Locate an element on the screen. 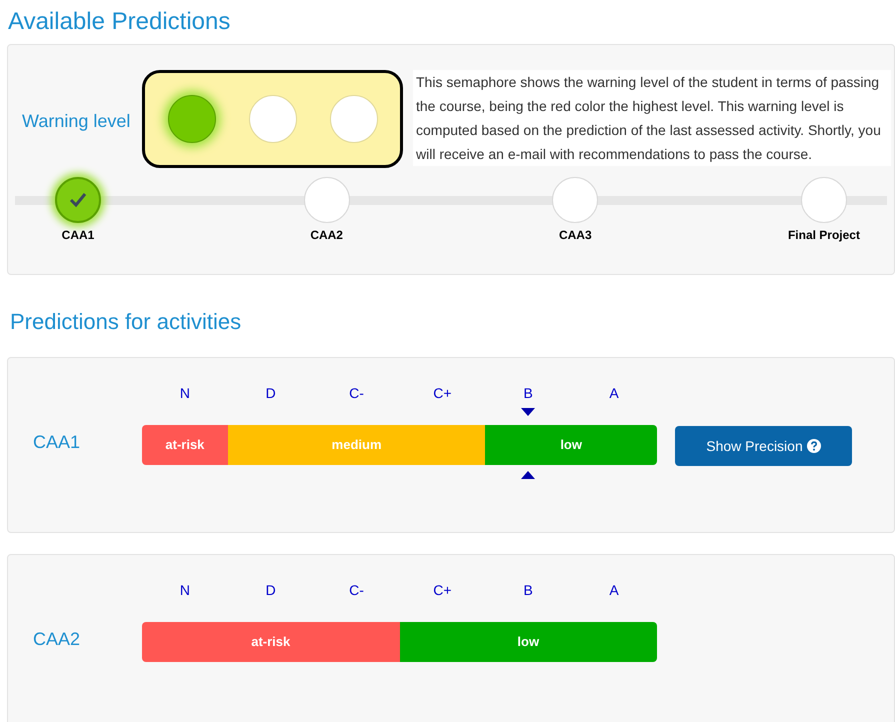  milestone-label: CAA1 is located at coordinates (78, 235).